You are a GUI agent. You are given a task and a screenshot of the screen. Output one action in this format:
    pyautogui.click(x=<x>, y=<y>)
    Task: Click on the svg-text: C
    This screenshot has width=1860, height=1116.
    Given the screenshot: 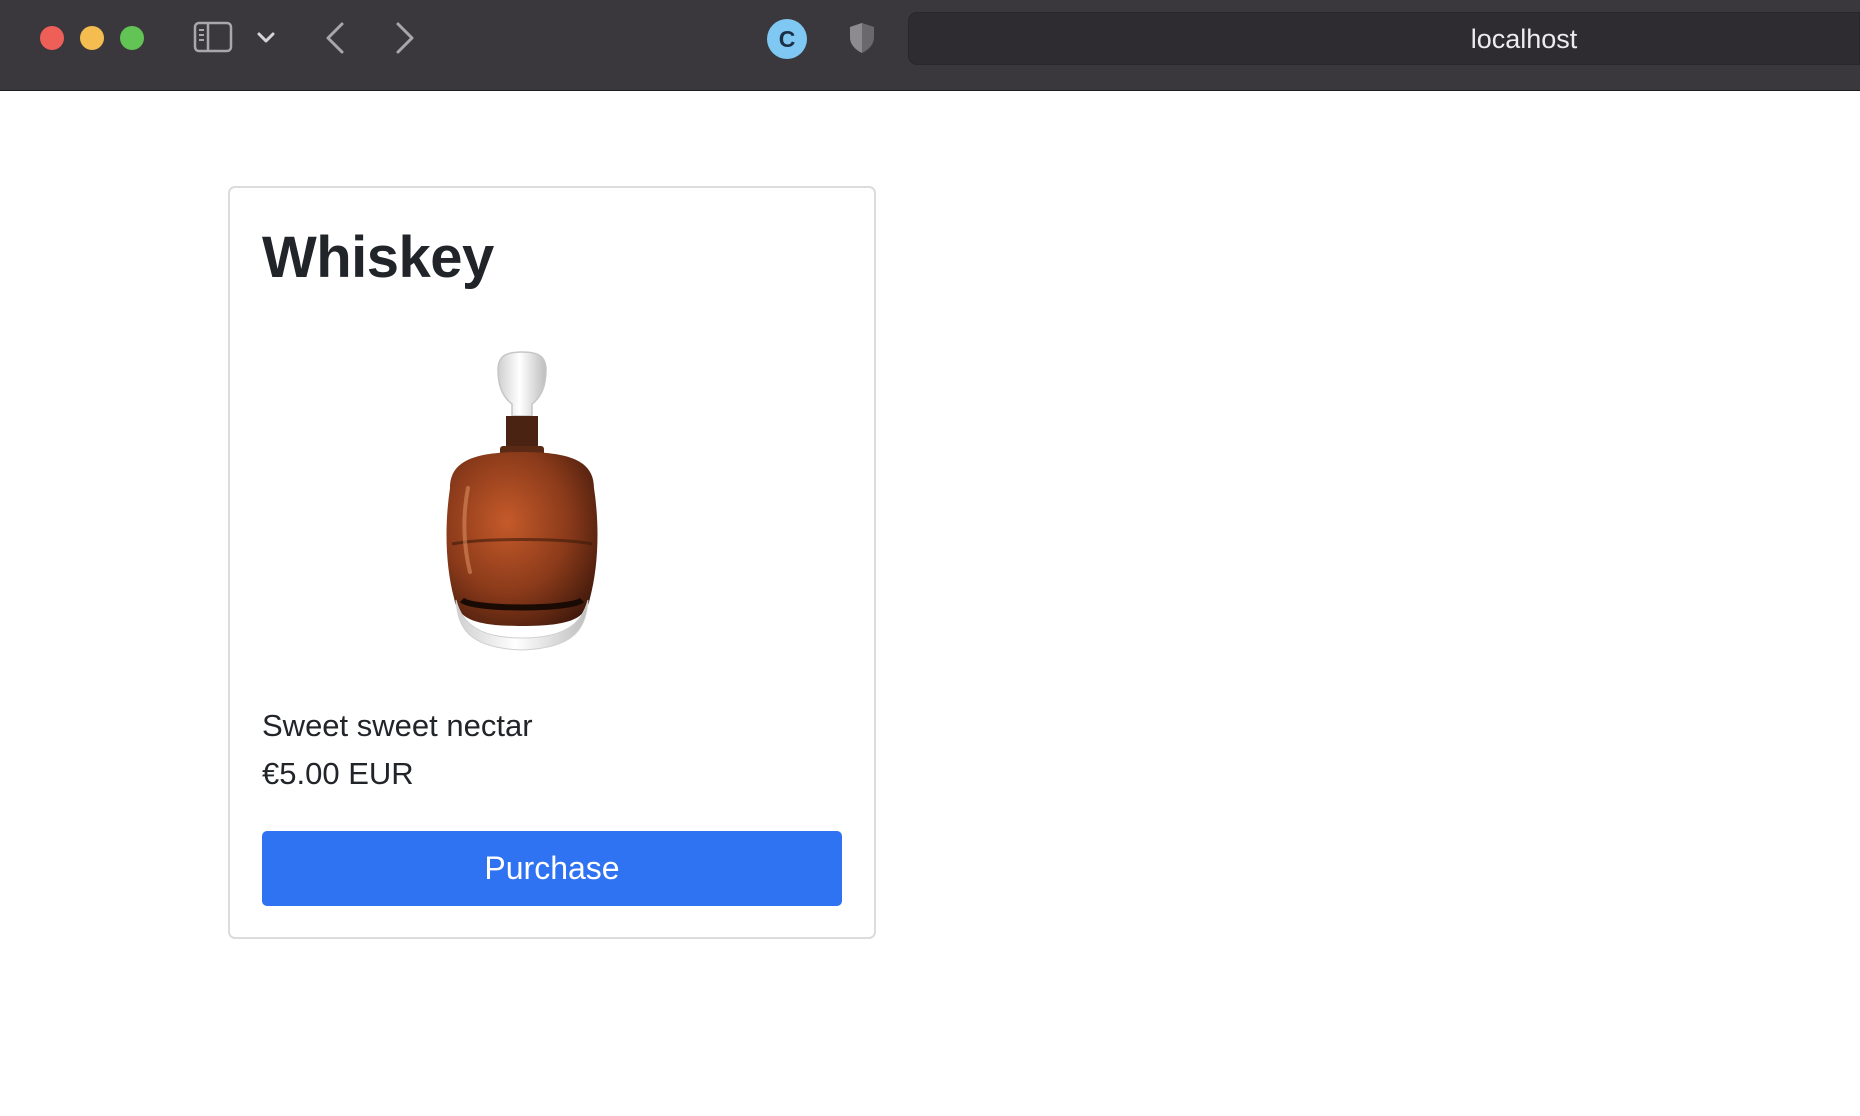 What is the action you would take?
    pyautogui.click(x=787, y=39)
    